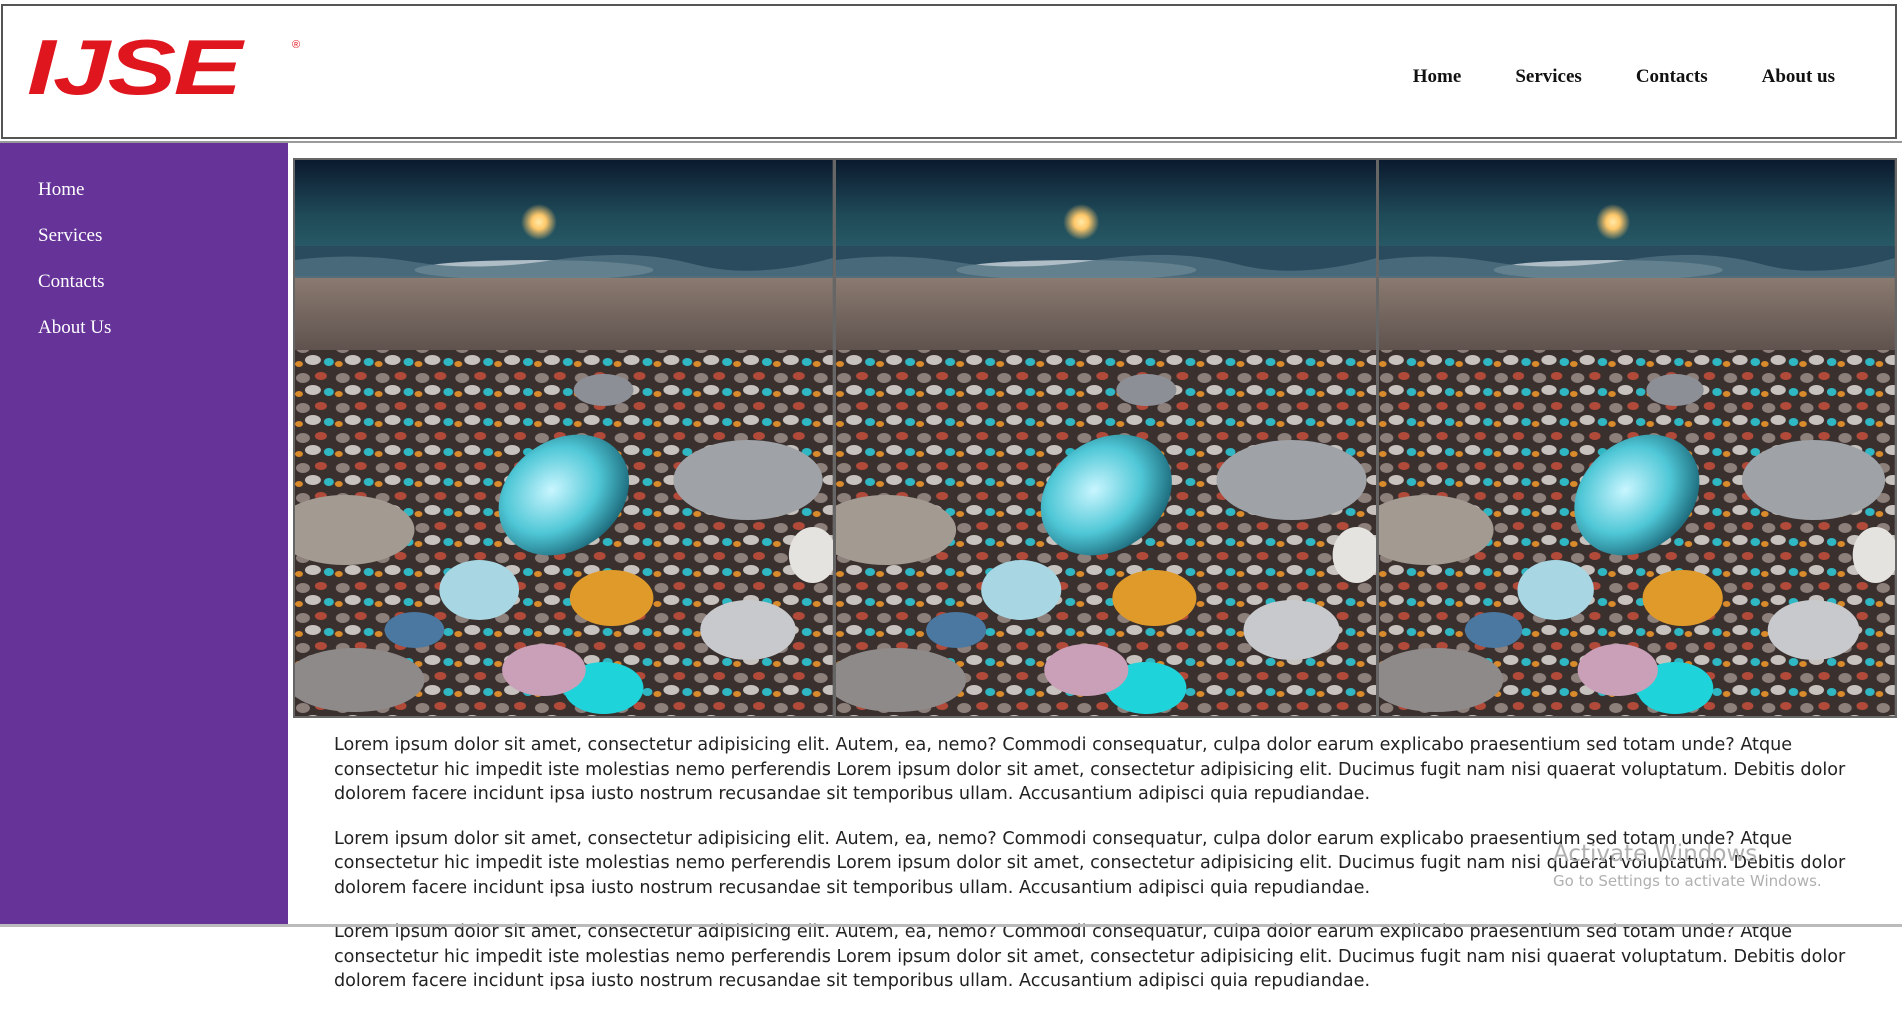 This screenshot has height=1014, width=1902. I want to click on watermark-subtitle: Go to Settings to activate Windows., so click(1687, 881).